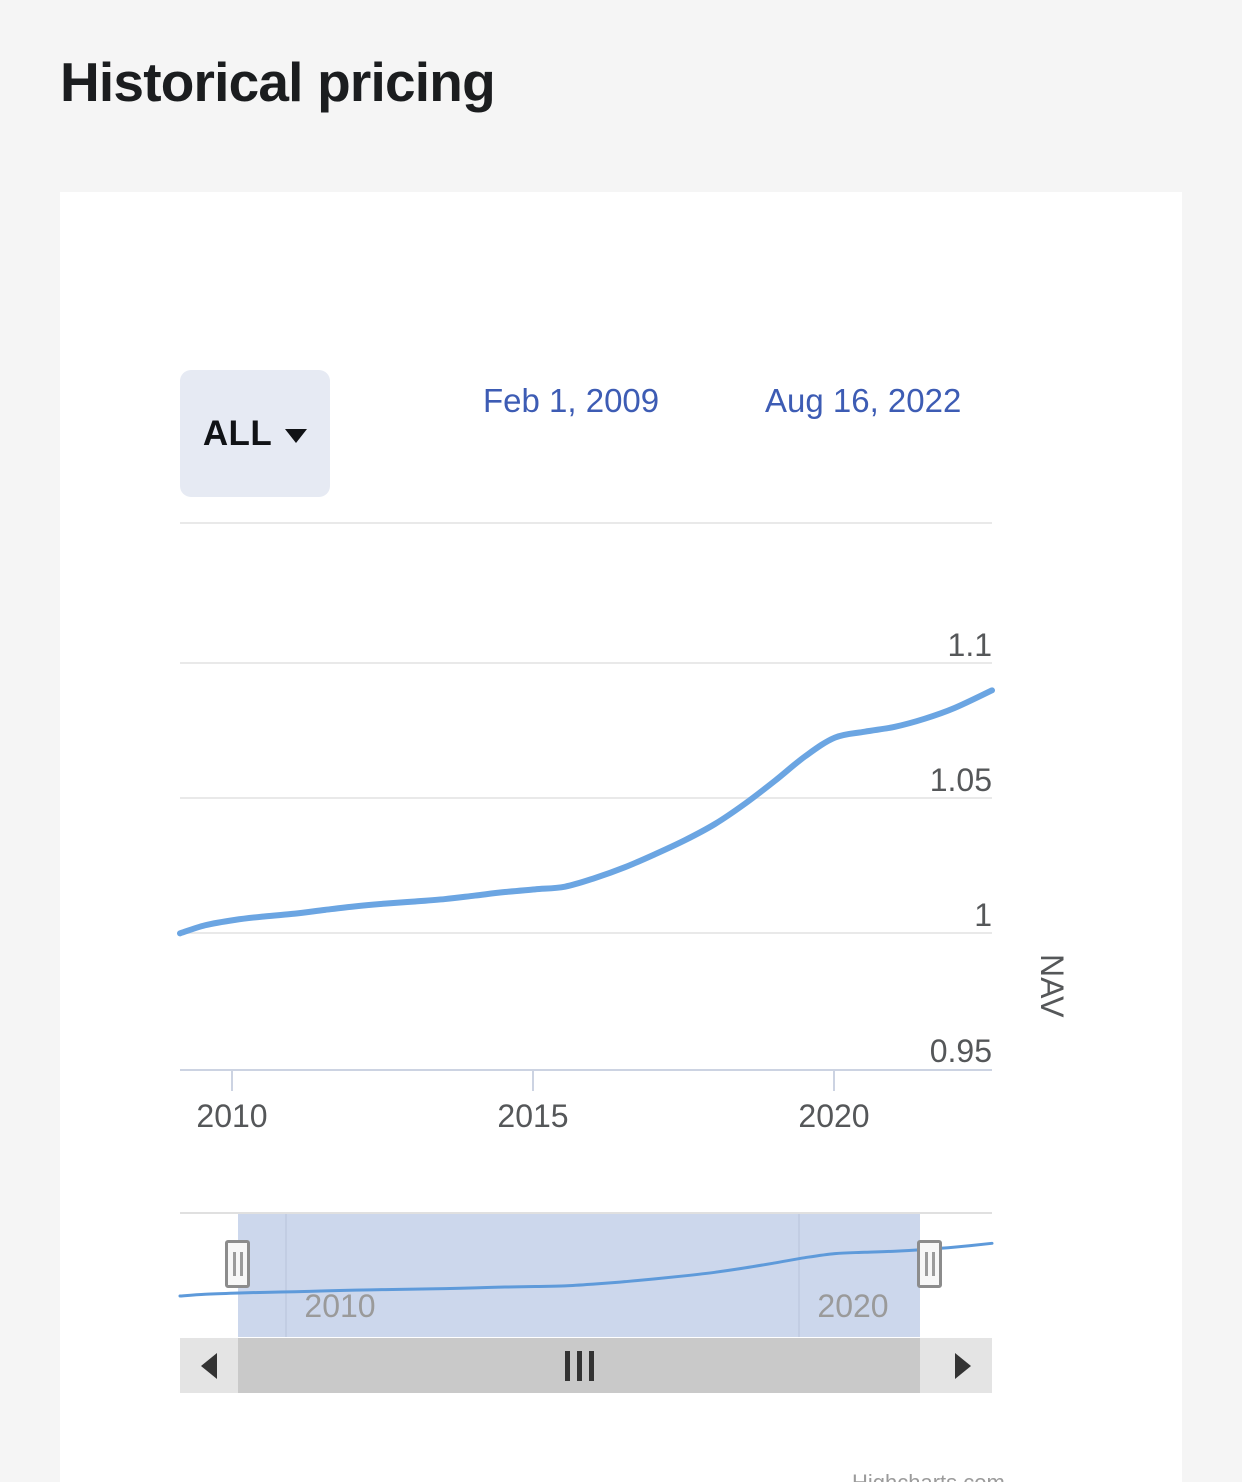 The width and height of the screenshot is (1242, 1482). I want to click on nav-price-line, so click(586, 812).